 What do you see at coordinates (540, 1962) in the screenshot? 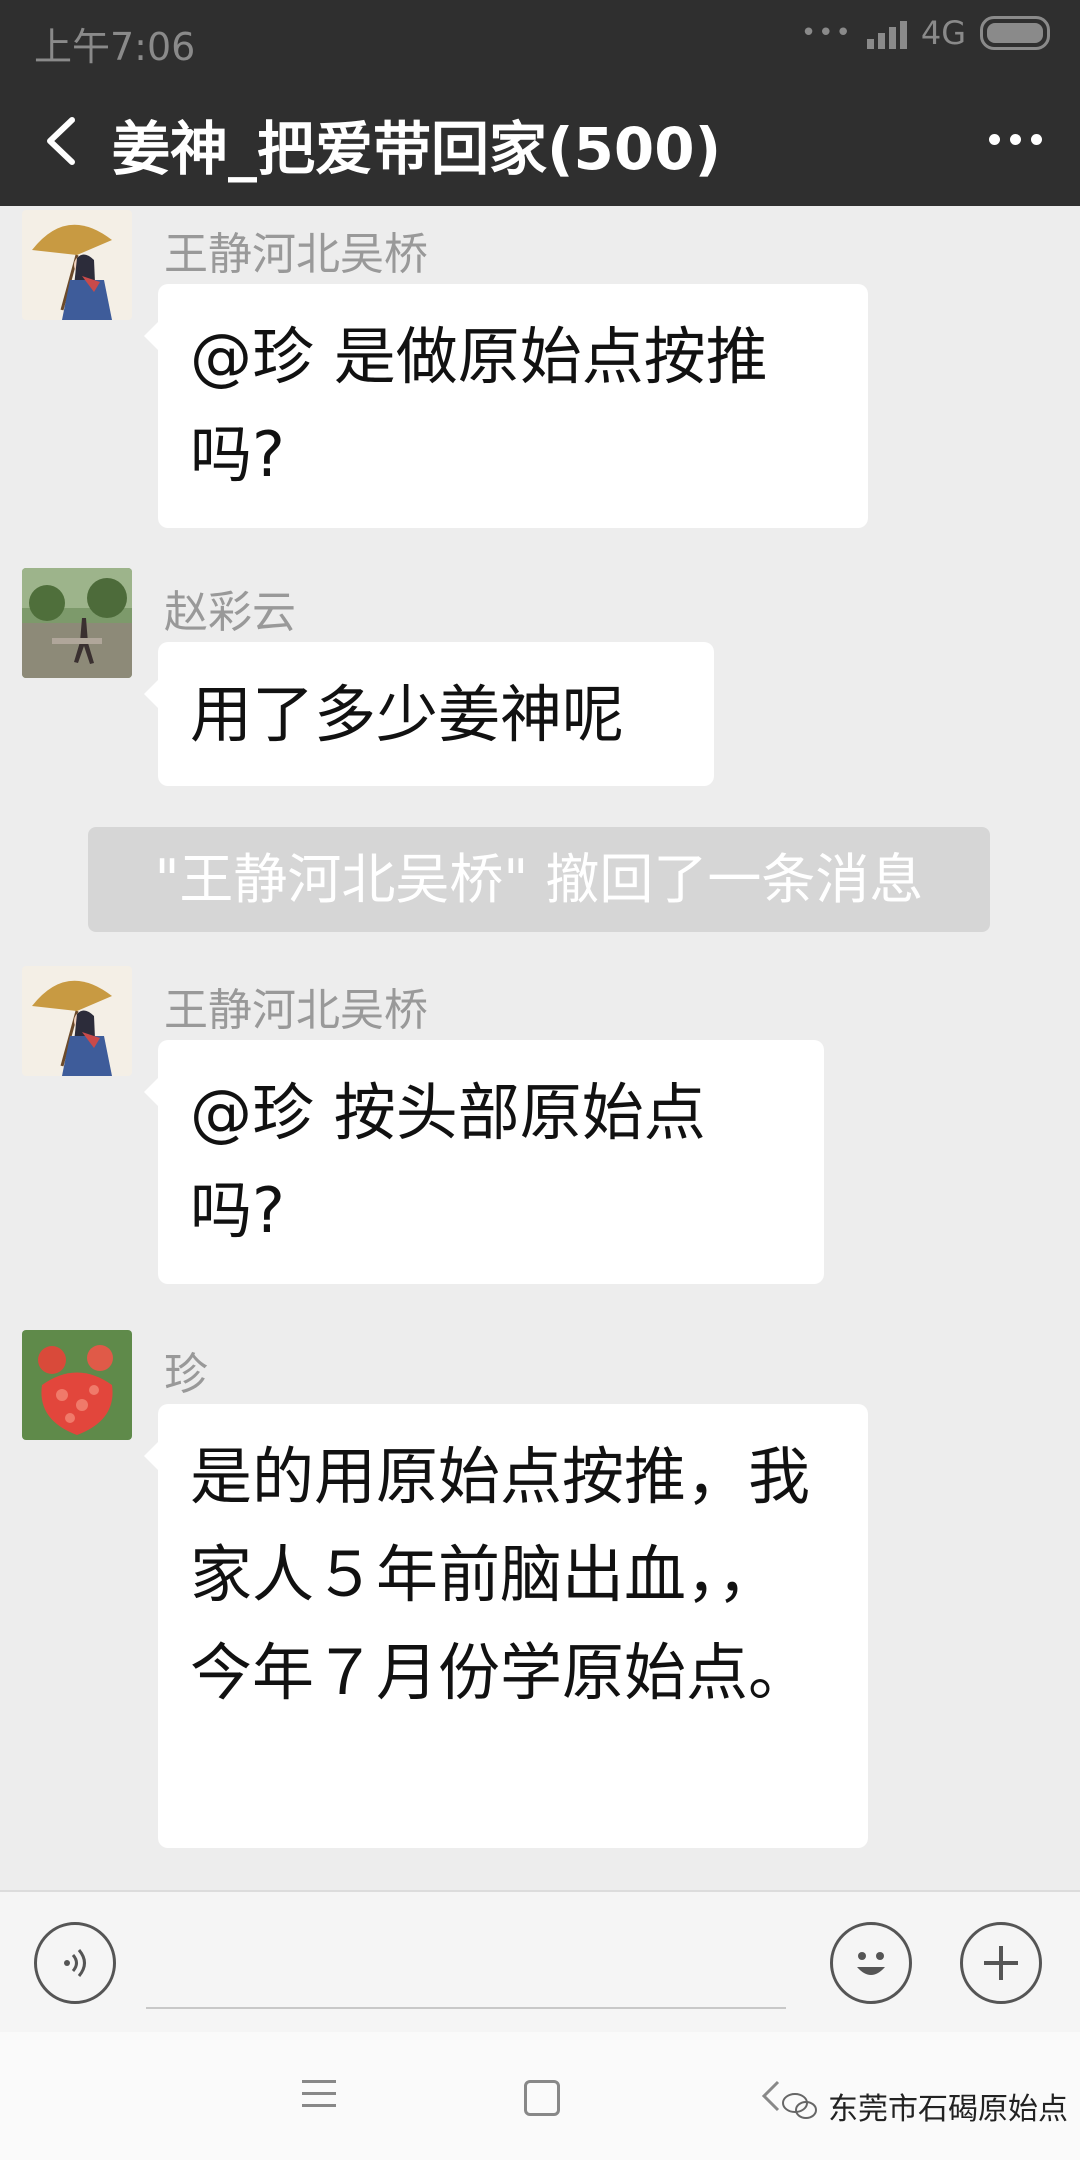
I see `input-bar` at bounding box center [540, 1962].